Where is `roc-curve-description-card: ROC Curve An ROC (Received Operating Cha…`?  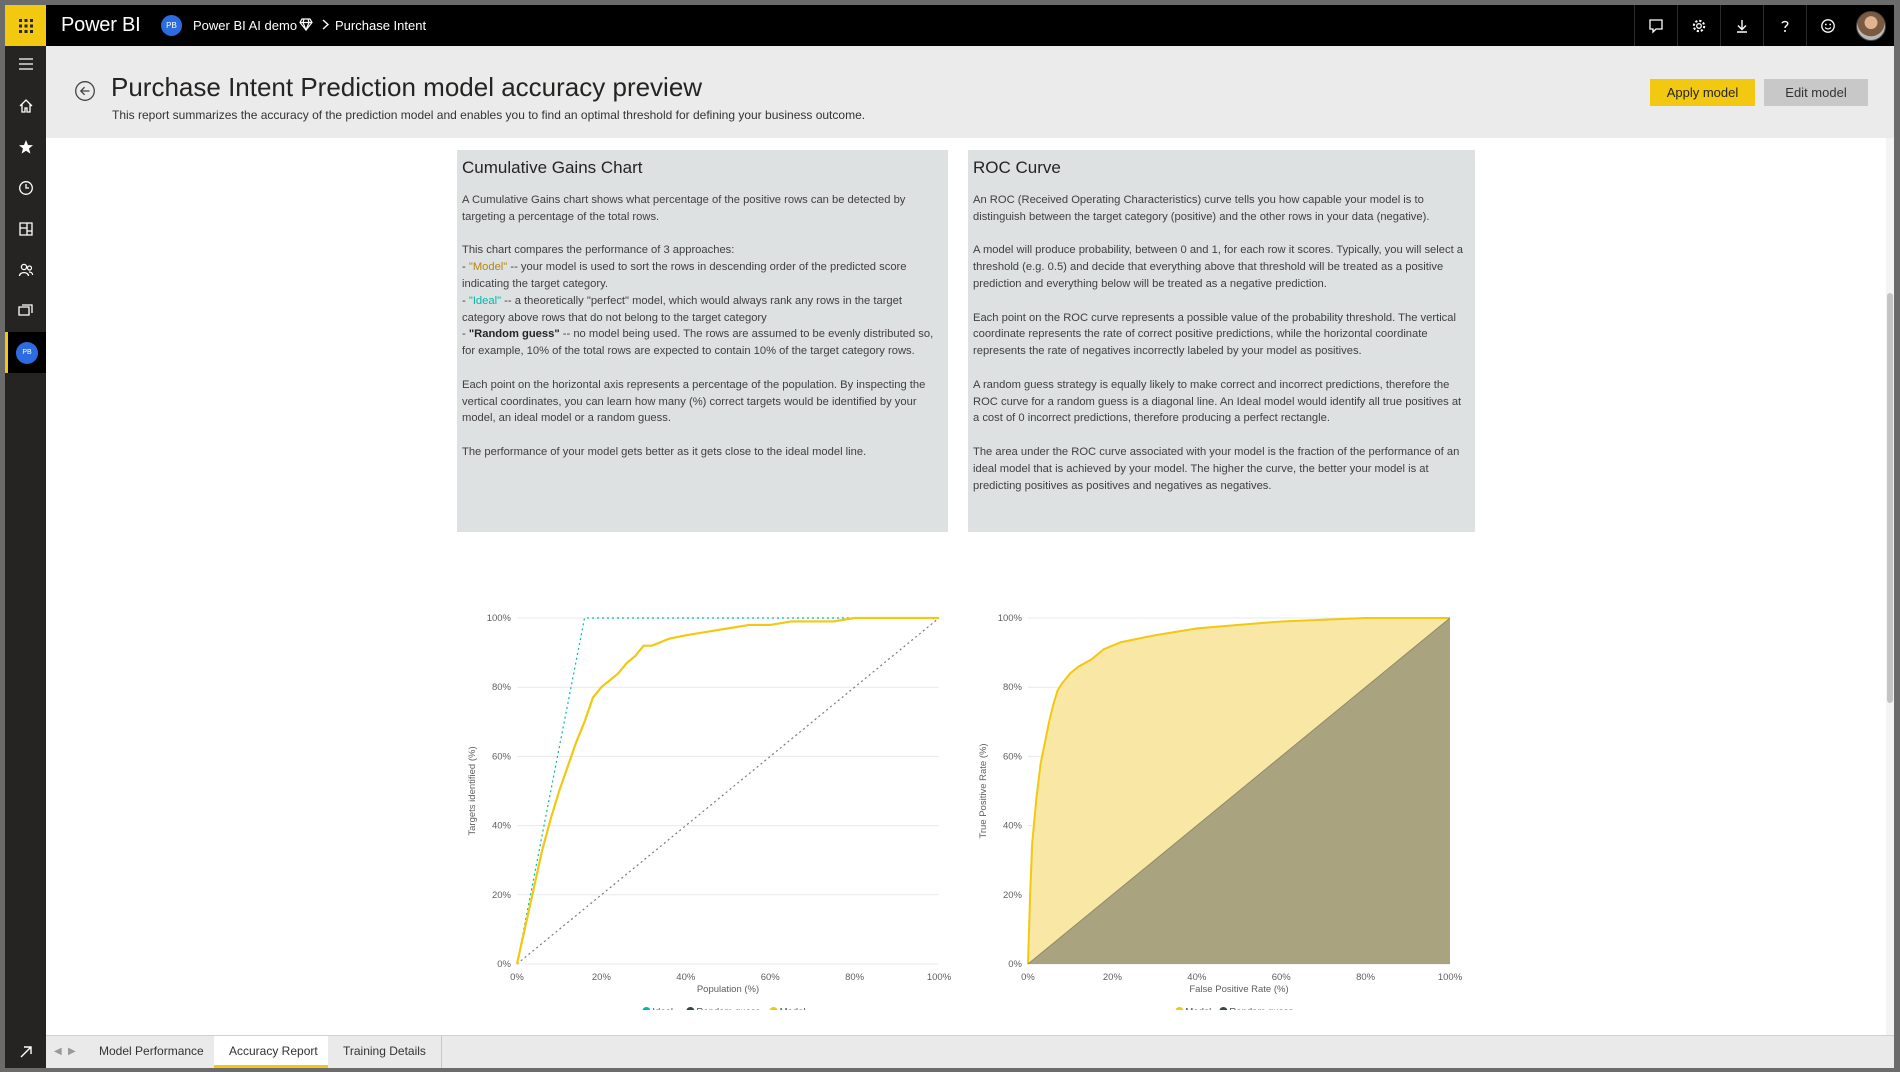 roc-curve-description-card: ROC Curve An ROC (Received Operating Cha… is located at coordinates (1221, 341).